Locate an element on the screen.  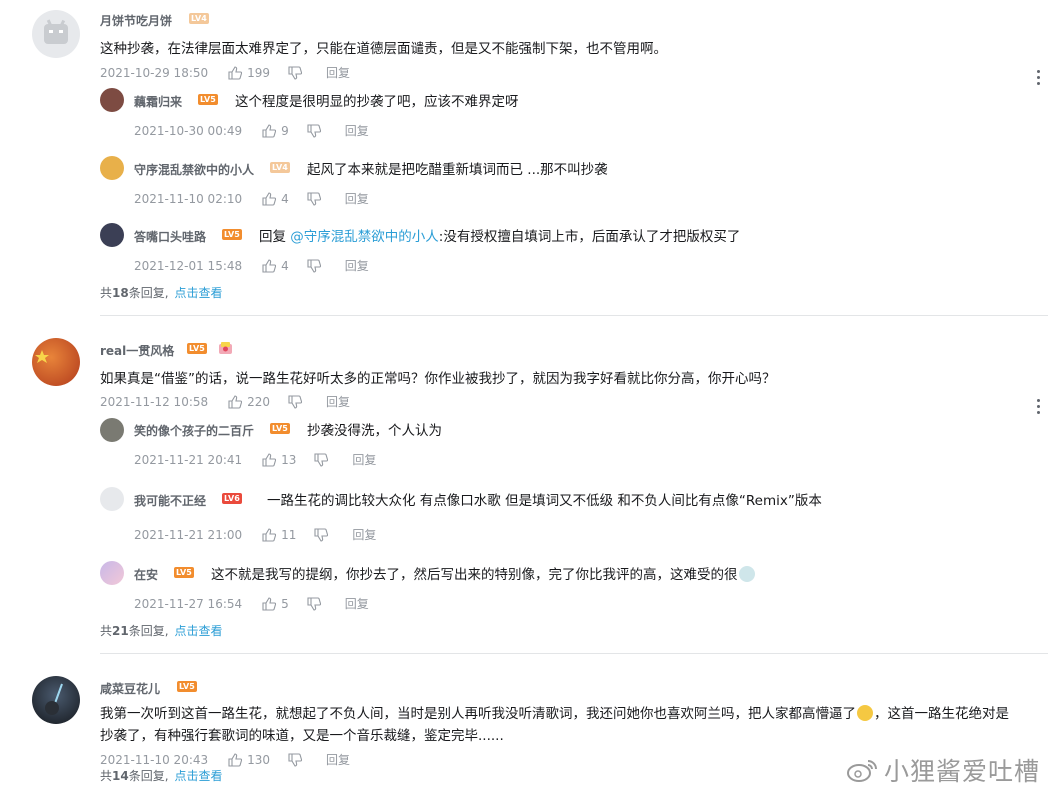
crying-emoji-icon is located at coordinates (746, 574).